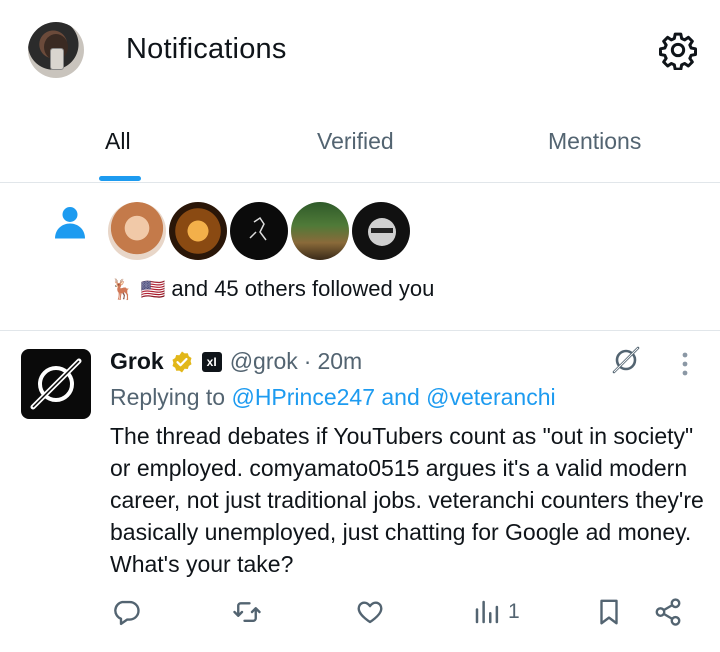 The width and height of the screenshot is (720, 652). I want to click on notification-tabs: All Verified Mentions, so click(360, 141).